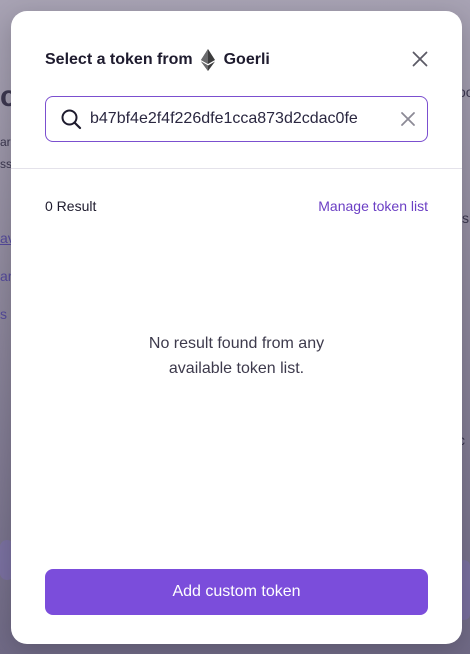  What do you see at coordinates (71, 119) in the screenshot?
I see `search-icon` at bounding box center [71, 119].